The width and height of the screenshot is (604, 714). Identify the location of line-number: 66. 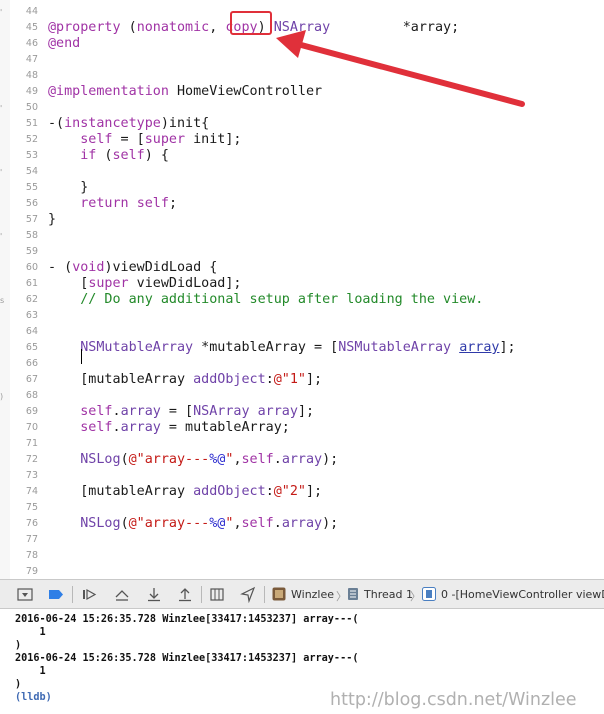
(31, 363).